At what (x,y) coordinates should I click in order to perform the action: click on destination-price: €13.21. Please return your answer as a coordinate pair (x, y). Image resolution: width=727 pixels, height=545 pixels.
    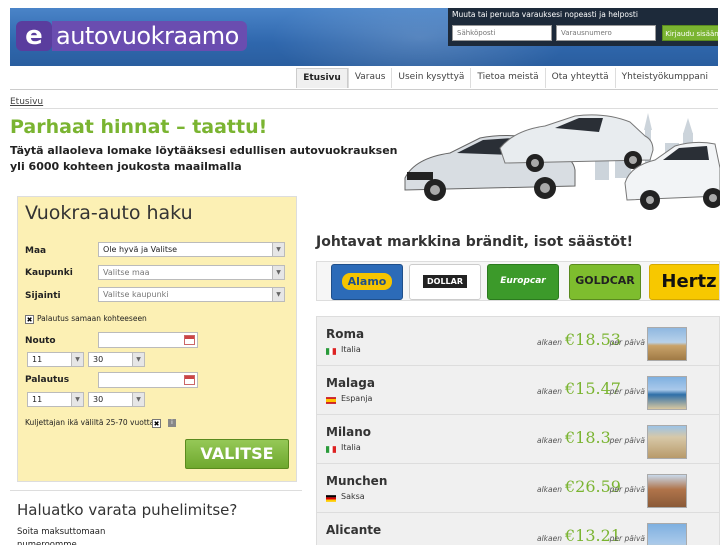
    Looking at the image, I should click on (593, 535).